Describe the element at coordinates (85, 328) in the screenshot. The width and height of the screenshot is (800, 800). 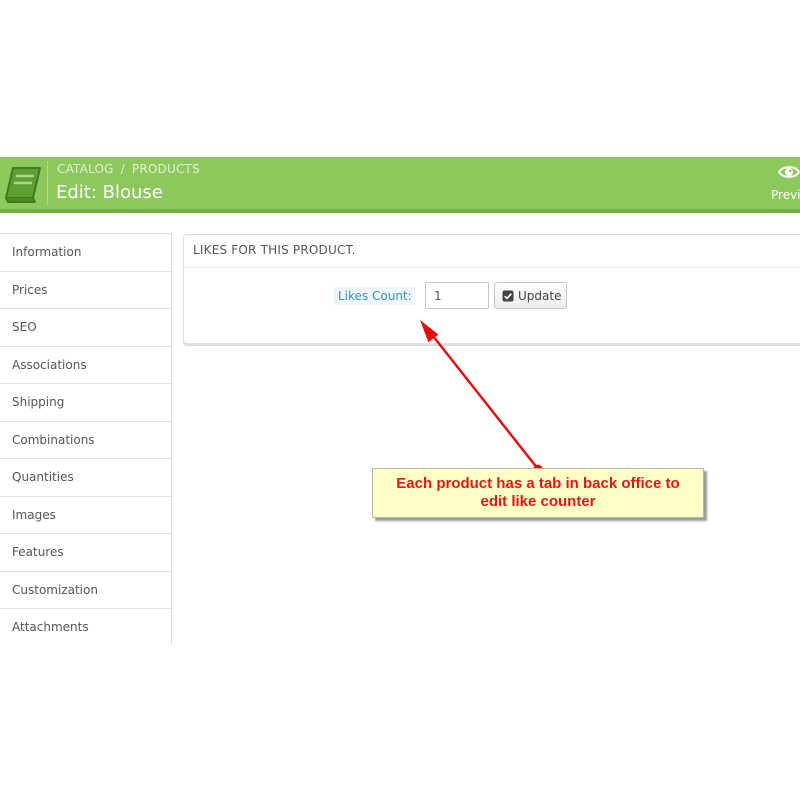
I see `tab-seo: SEO` at that location.